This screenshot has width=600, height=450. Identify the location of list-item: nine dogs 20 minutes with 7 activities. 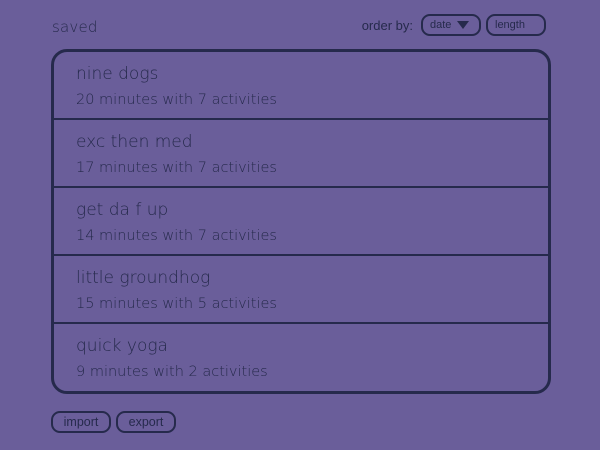
(301, 86).